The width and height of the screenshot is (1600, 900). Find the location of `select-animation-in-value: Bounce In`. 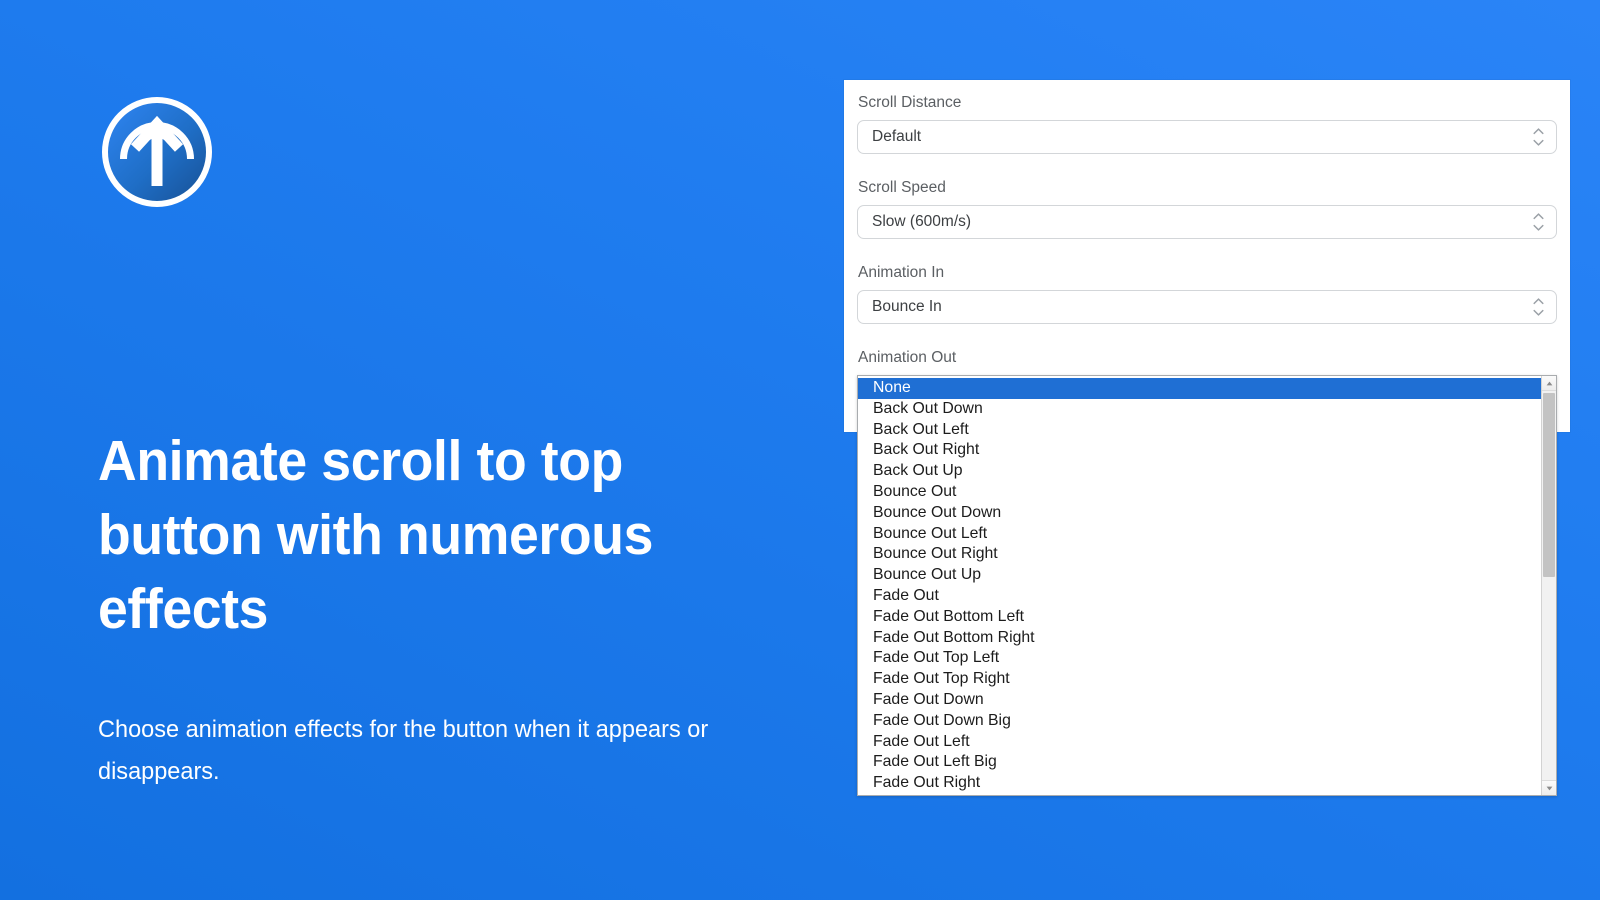

select-animation-in-value: Bounce In is located at coordinates (907, 306).